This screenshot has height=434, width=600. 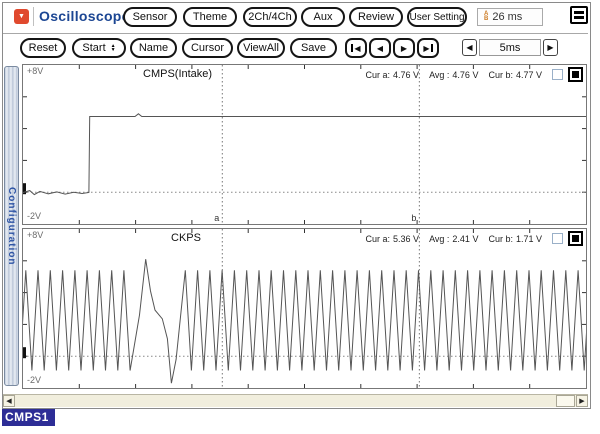 I want to click on step-back-icon: ◀, so click(x=380, y=48).